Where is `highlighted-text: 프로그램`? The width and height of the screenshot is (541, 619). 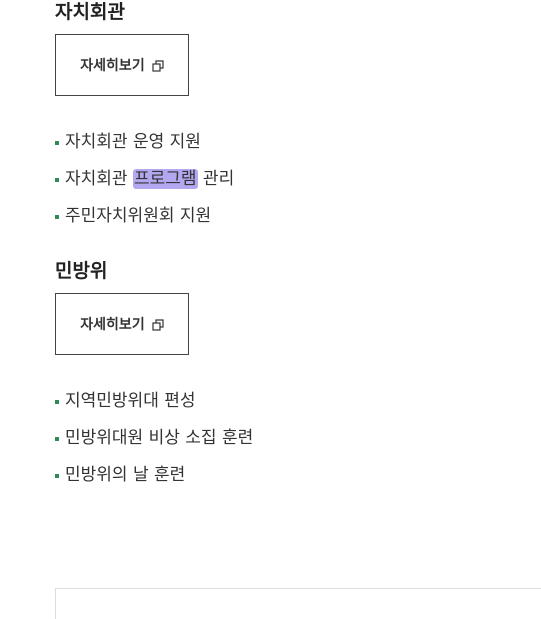 highlighted-text: 프로그램 is located at coordinates (165, 179).